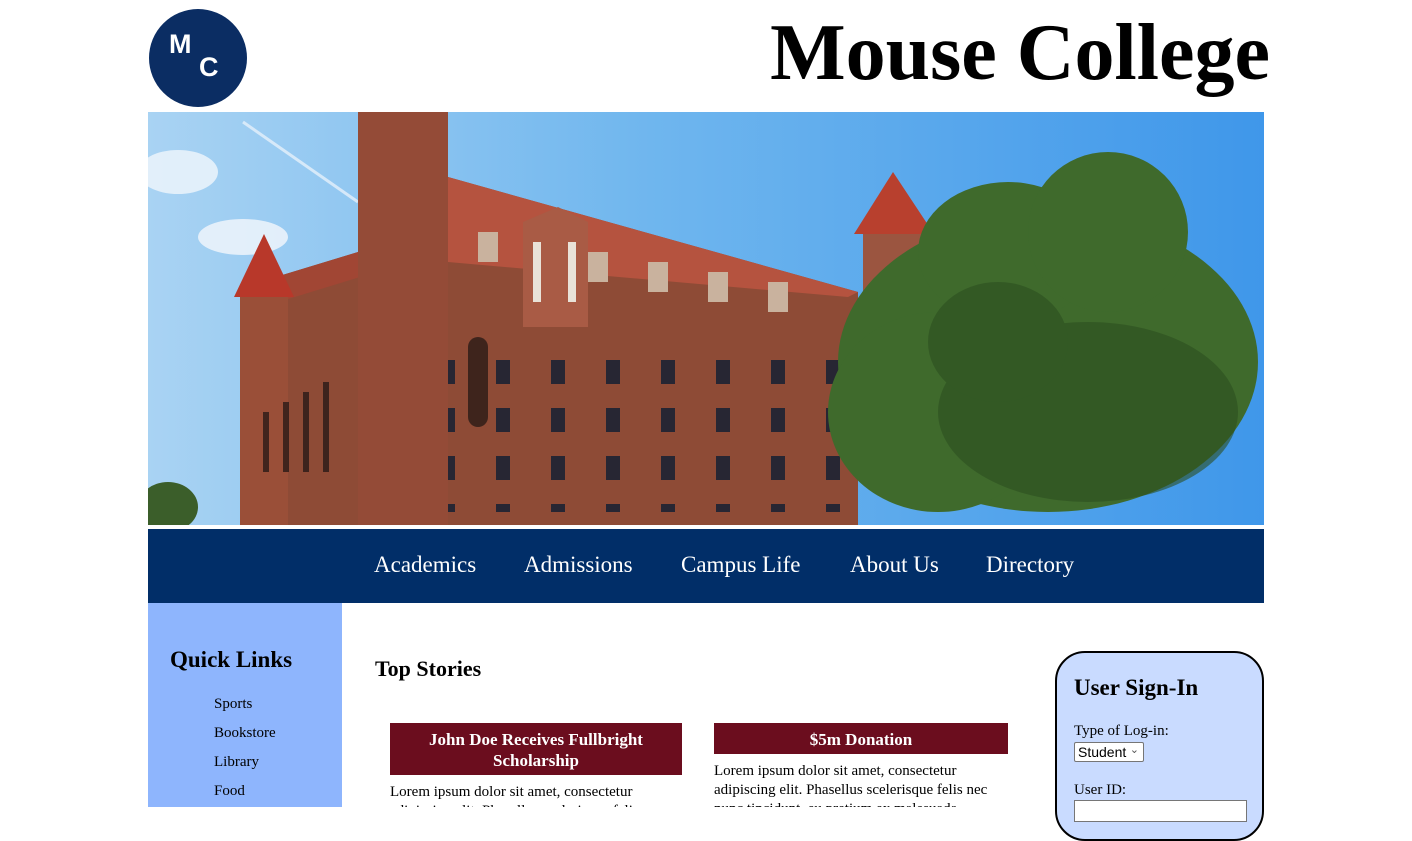 Image resolution: width=1412 pixels, height=841 pixels. I want to click on quick-links-title: Quick Links, so click(231, 659).